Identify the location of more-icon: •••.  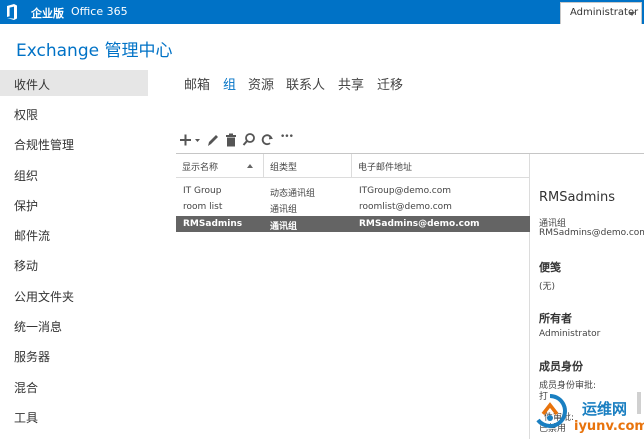
(287, 141).